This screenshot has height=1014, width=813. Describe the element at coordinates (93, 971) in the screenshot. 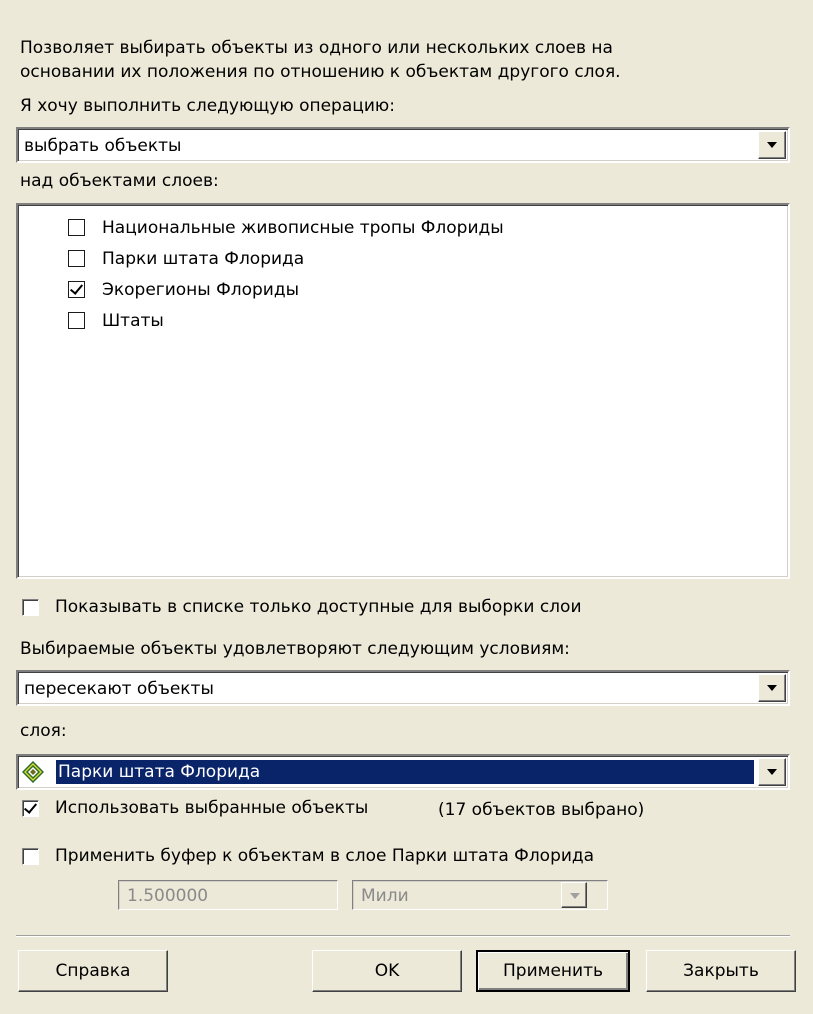

I see `help-button: Справка` at that location.